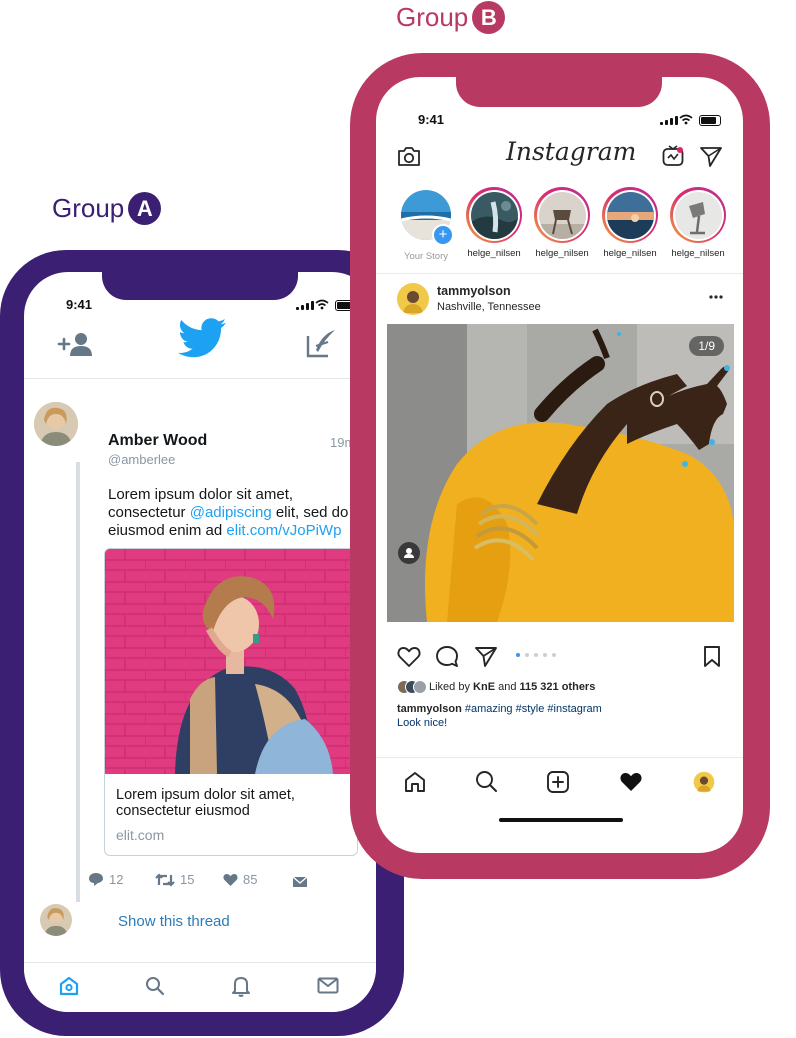  Describe the element at coordinates (202, 338) in the screenshot. I see `twitter-bird-icon` at that location.